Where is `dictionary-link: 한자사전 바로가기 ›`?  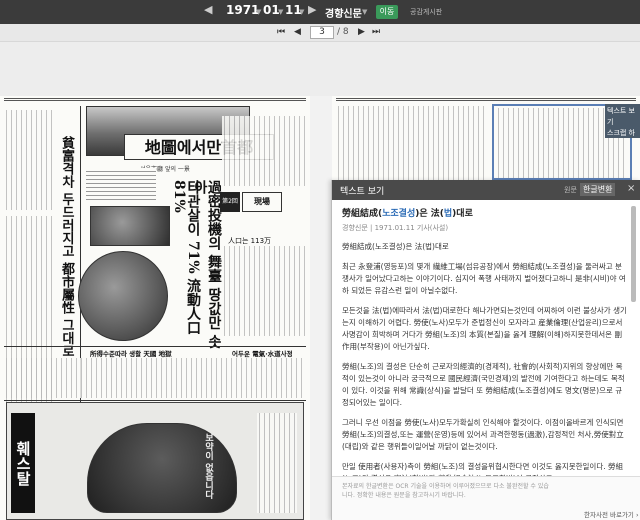
dictionary-link: 한자사전 바로가기 › is located at coordinates (611, 514).